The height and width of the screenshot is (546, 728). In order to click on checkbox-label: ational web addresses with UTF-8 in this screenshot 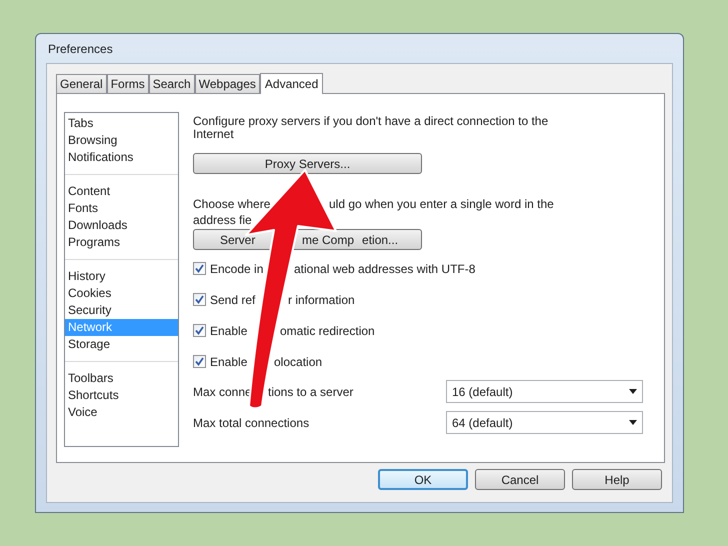, I will do `click(385, 269)`.